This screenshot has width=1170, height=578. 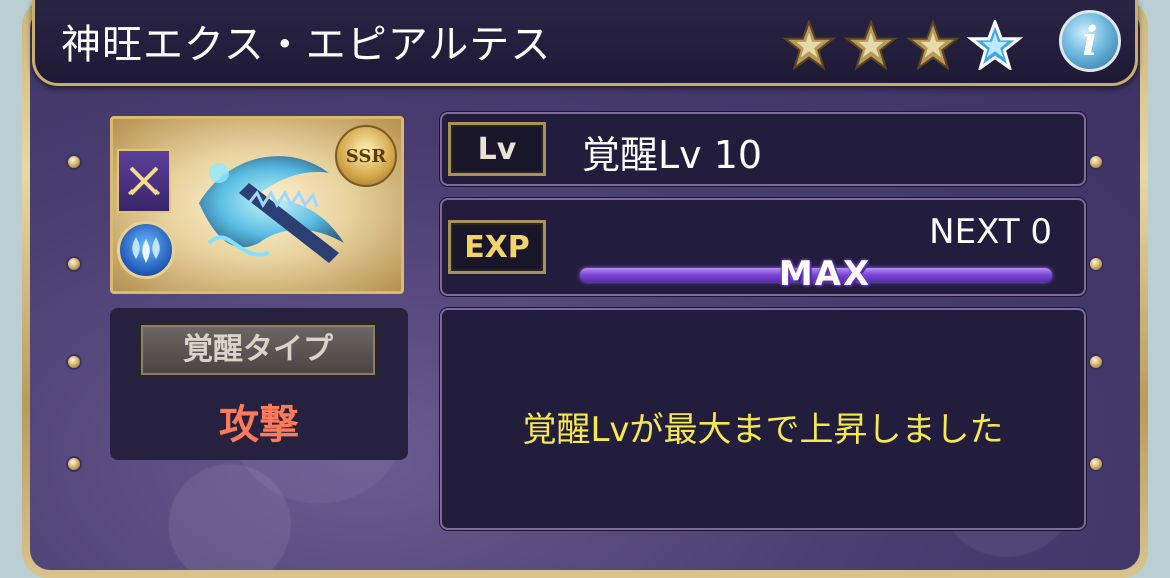 I want to click on element-badge, so click(x=146, y=250).